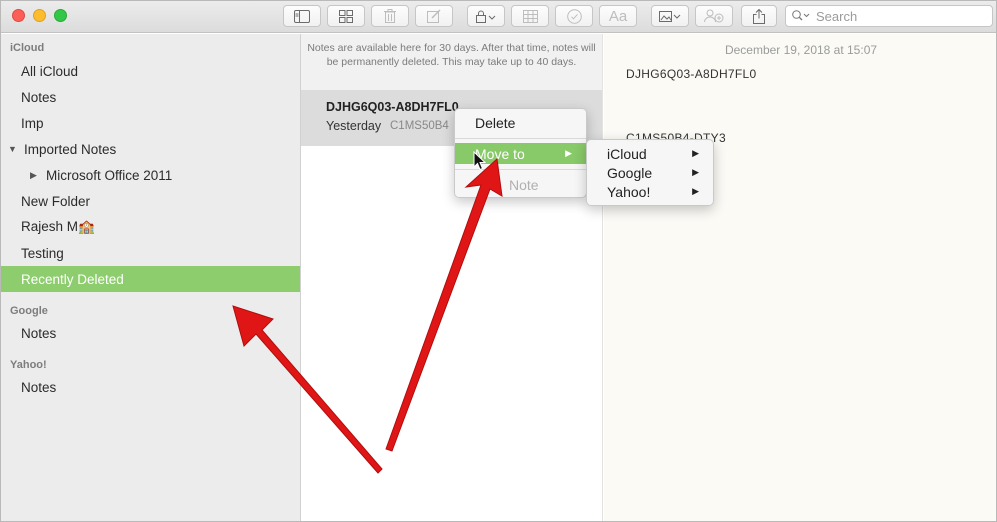 This screenshot has width=997, height=522. I want to click on menu-item-label: iCloud, so click(627, 153).